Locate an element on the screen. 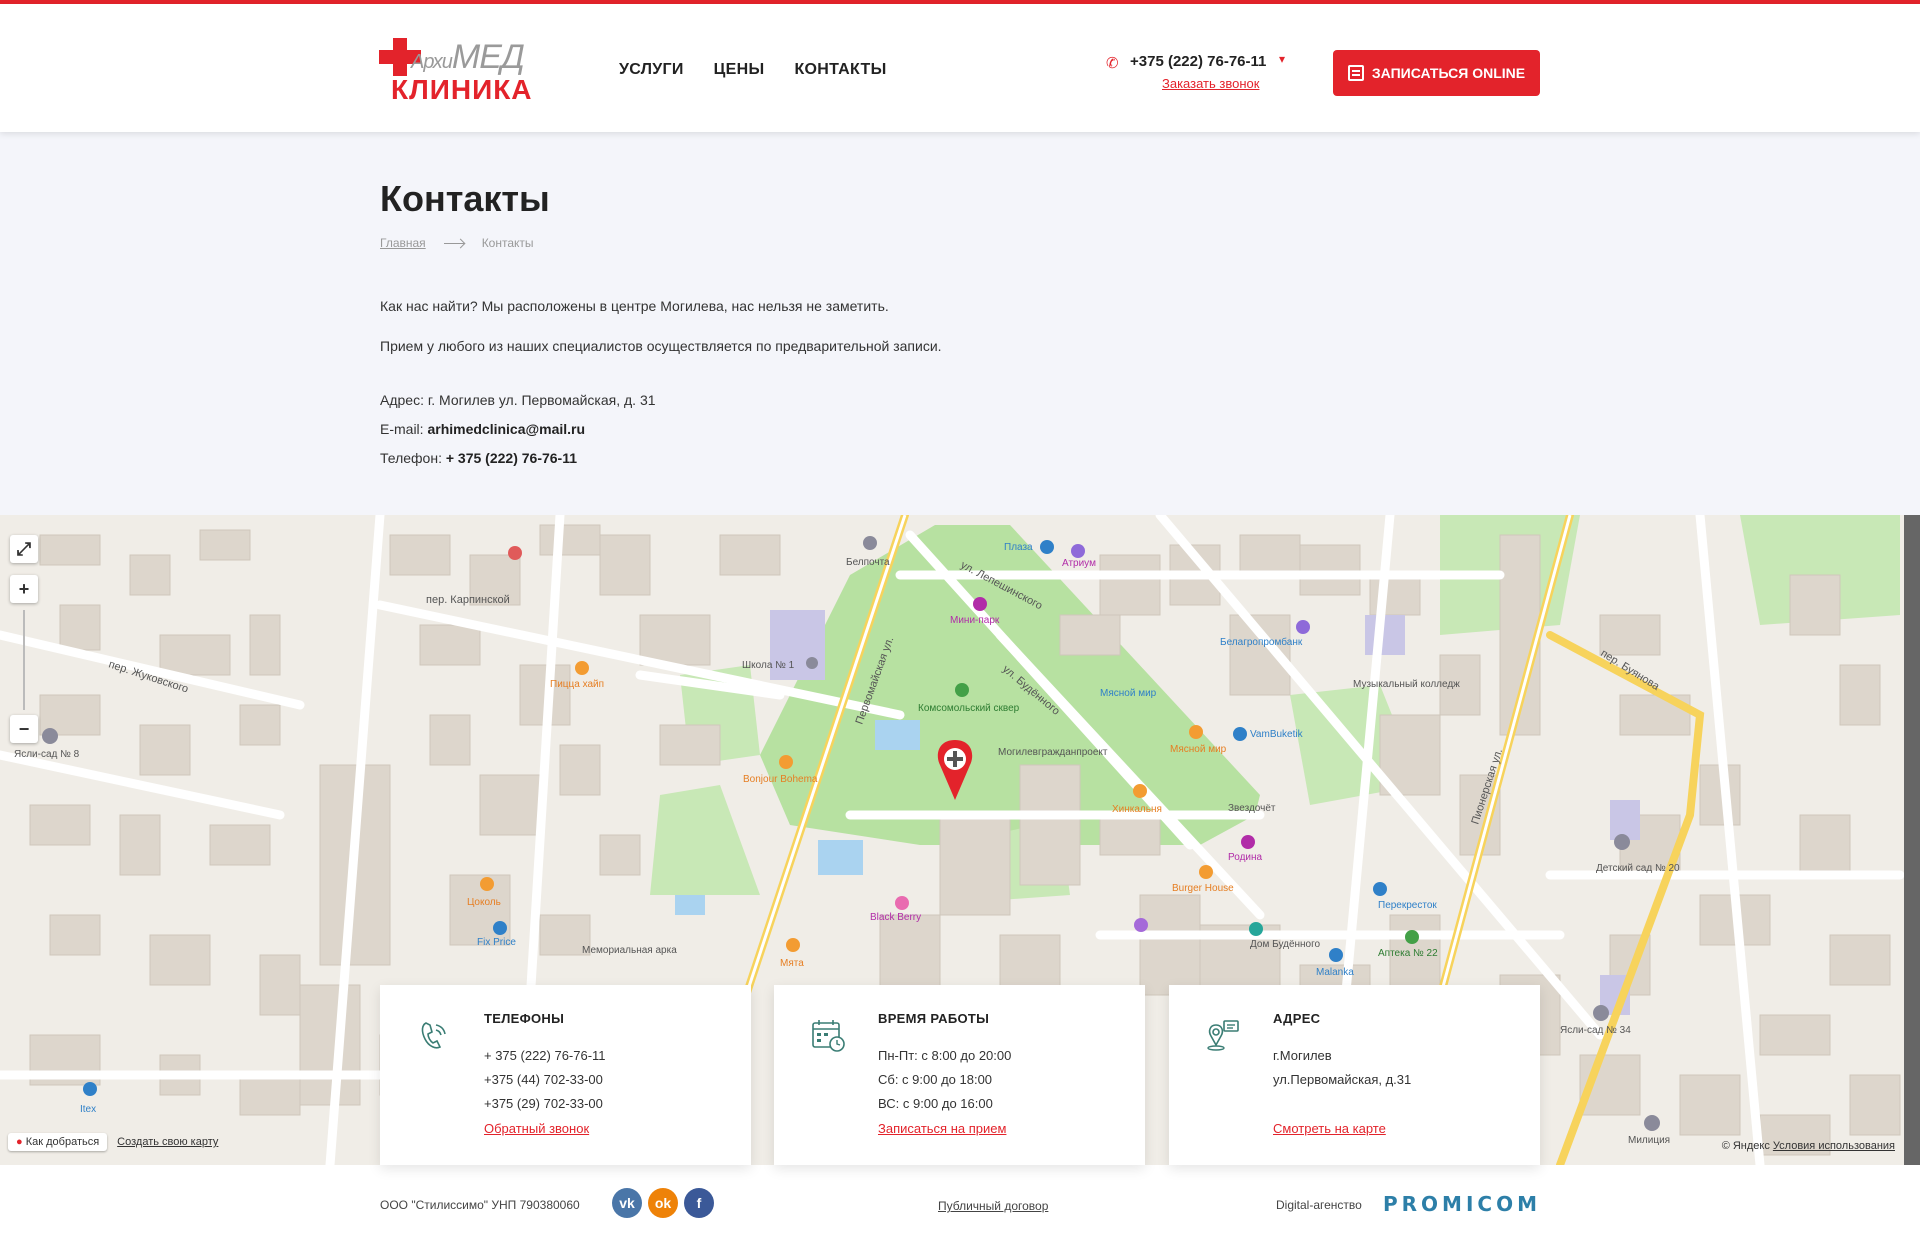  agency-logo: PROMICOM is located at coordinates (1462, 1204).